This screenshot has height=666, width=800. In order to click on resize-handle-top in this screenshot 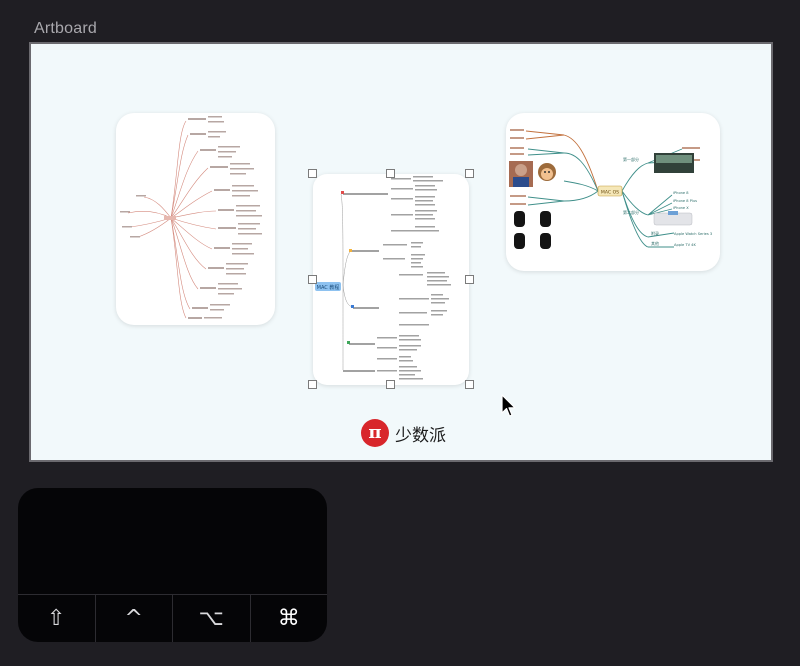, I will do `click(390, 173)`.